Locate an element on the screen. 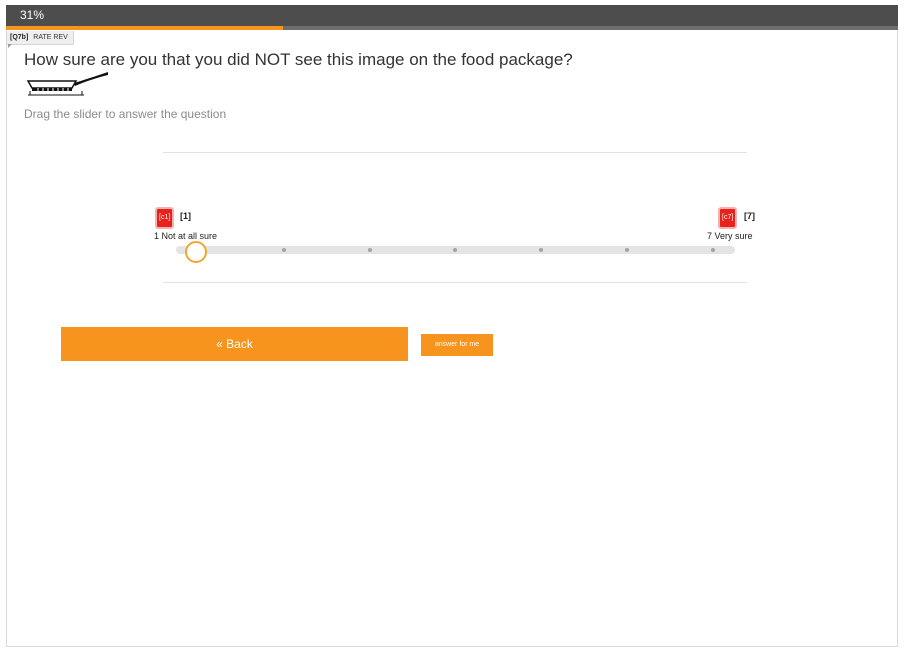 Image resolution: width=904 pixels, height=649 pixels. progress-bar is located at coordinates (452, 28).